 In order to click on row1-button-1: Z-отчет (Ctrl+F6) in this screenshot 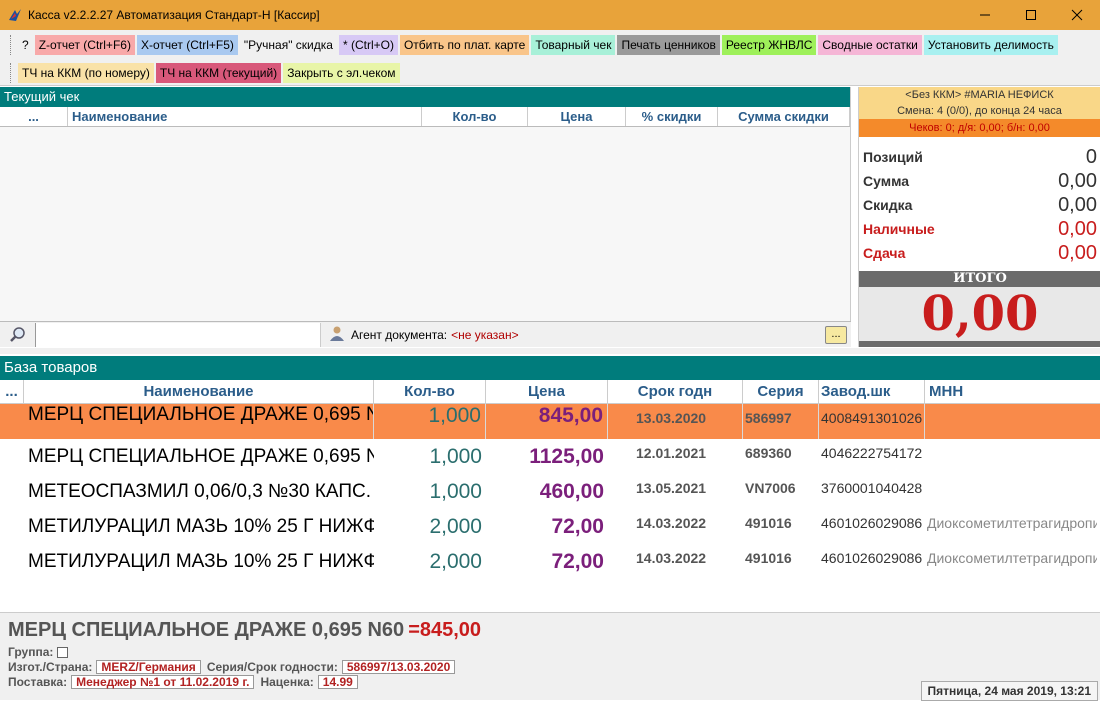, I will do `click(84, 45)`.